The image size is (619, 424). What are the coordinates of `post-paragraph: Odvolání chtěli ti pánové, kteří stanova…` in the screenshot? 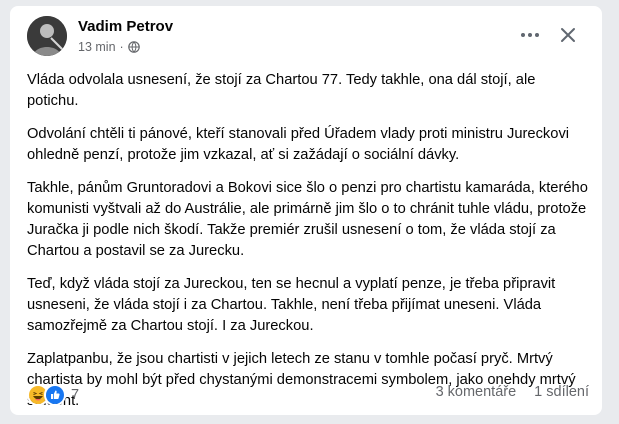 It's located at (298, 144).